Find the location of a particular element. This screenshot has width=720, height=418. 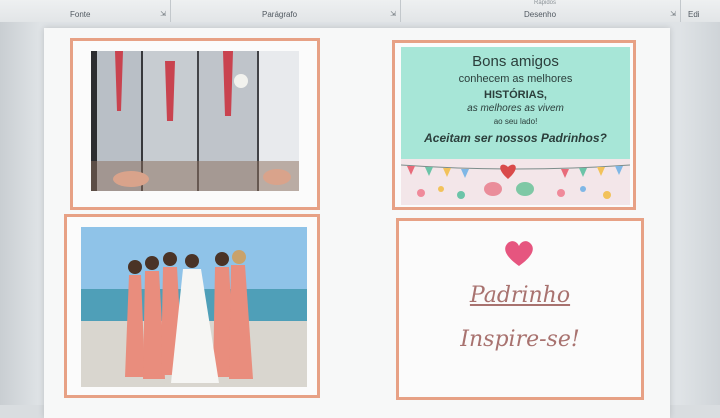

invite-line-4: as melhores as vivem is located at coordinates (515, 108).